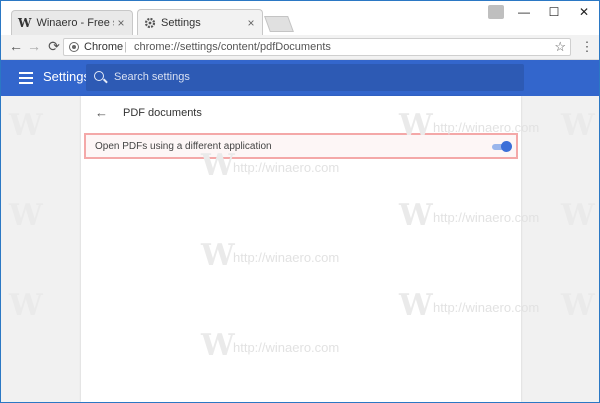  I want to click on open-pdf-toggle, so click(502, 146).